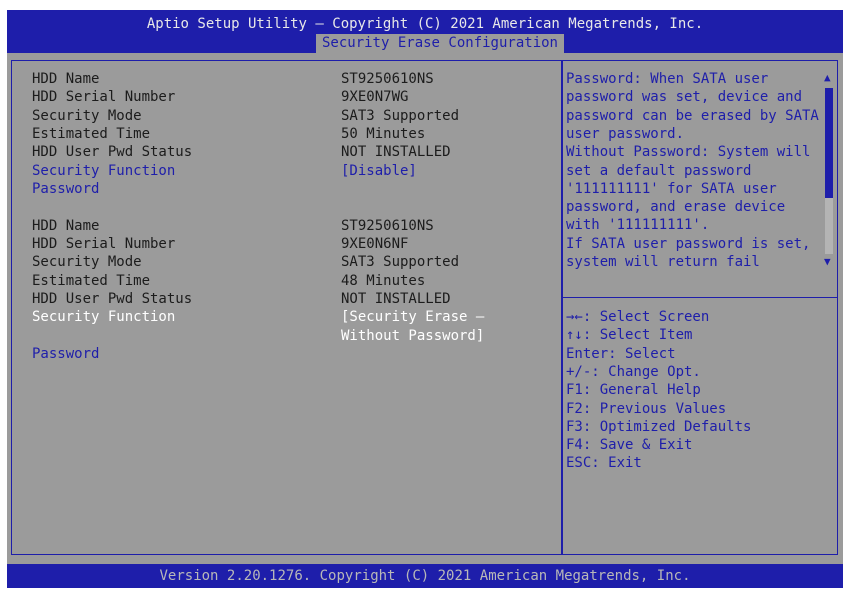  Describe the element at coordinates (646, 408) in the screenshot. I see `key-hint: F2: Previous Values` at that location.